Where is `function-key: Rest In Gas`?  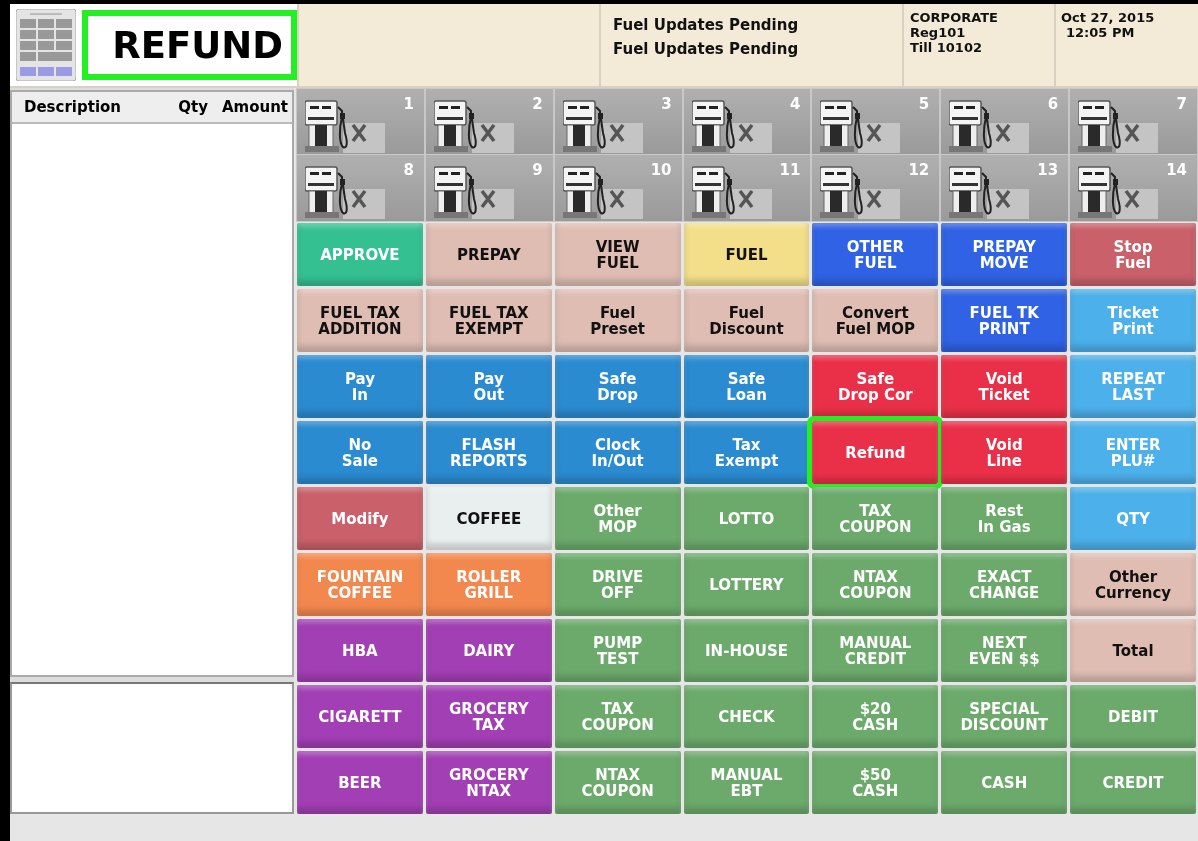 function-key: Rest In Gas is located at coordinates (1004, 518).